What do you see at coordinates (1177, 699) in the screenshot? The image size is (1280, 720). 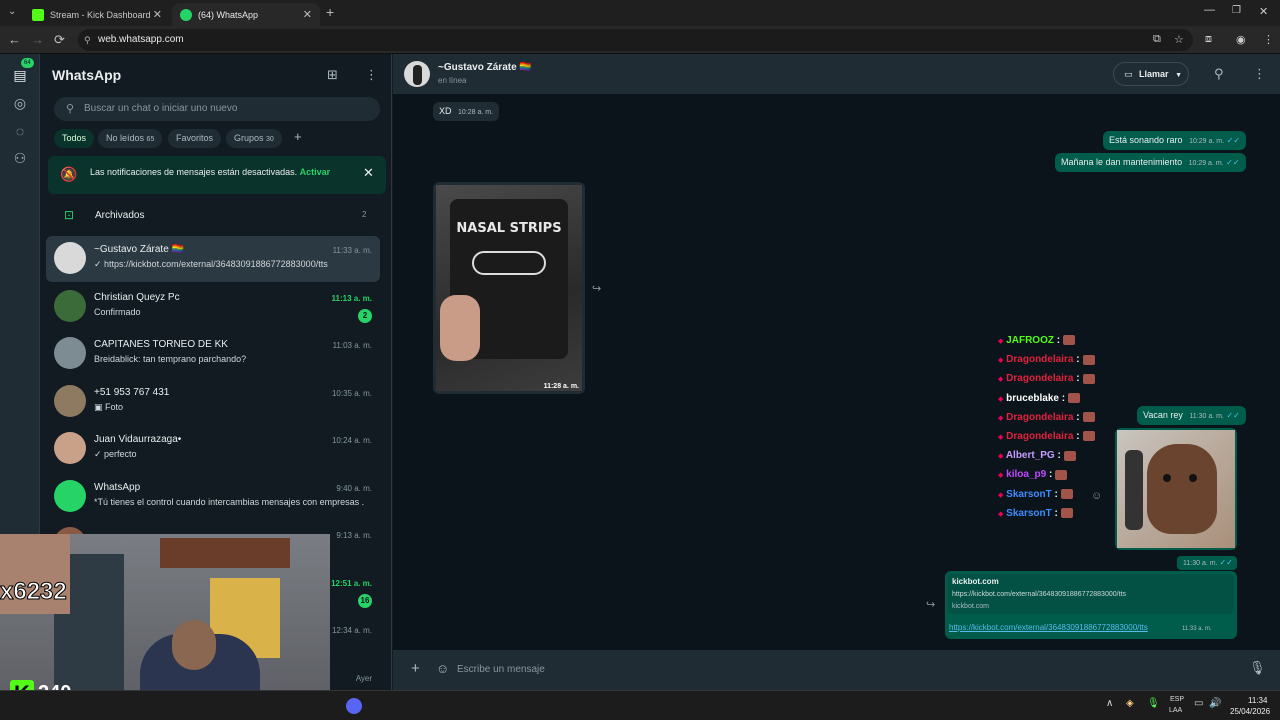 I see `lang-top: ESP` at bounding box center [1177, 699].